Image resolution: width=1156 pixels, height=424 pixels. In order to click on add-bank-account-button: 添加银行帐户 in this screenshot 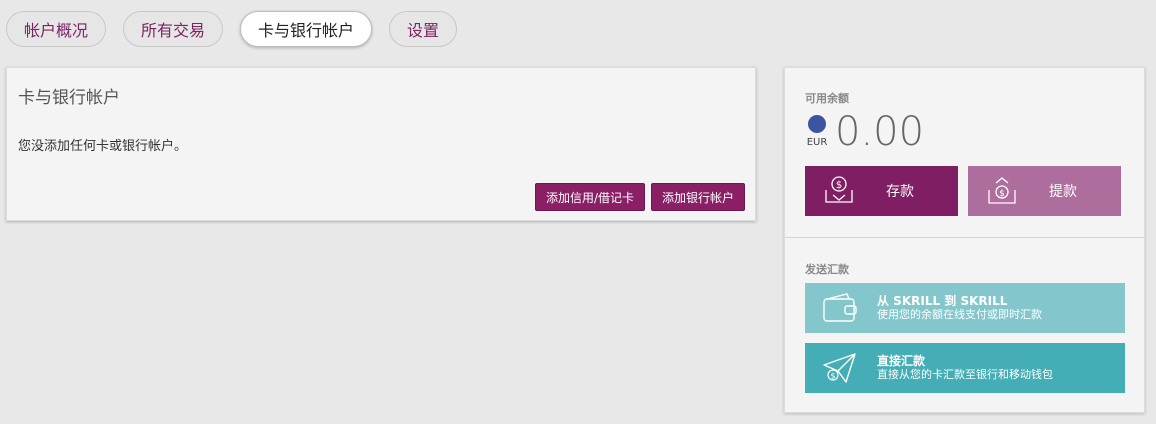, I will do `click(697, 197)`.